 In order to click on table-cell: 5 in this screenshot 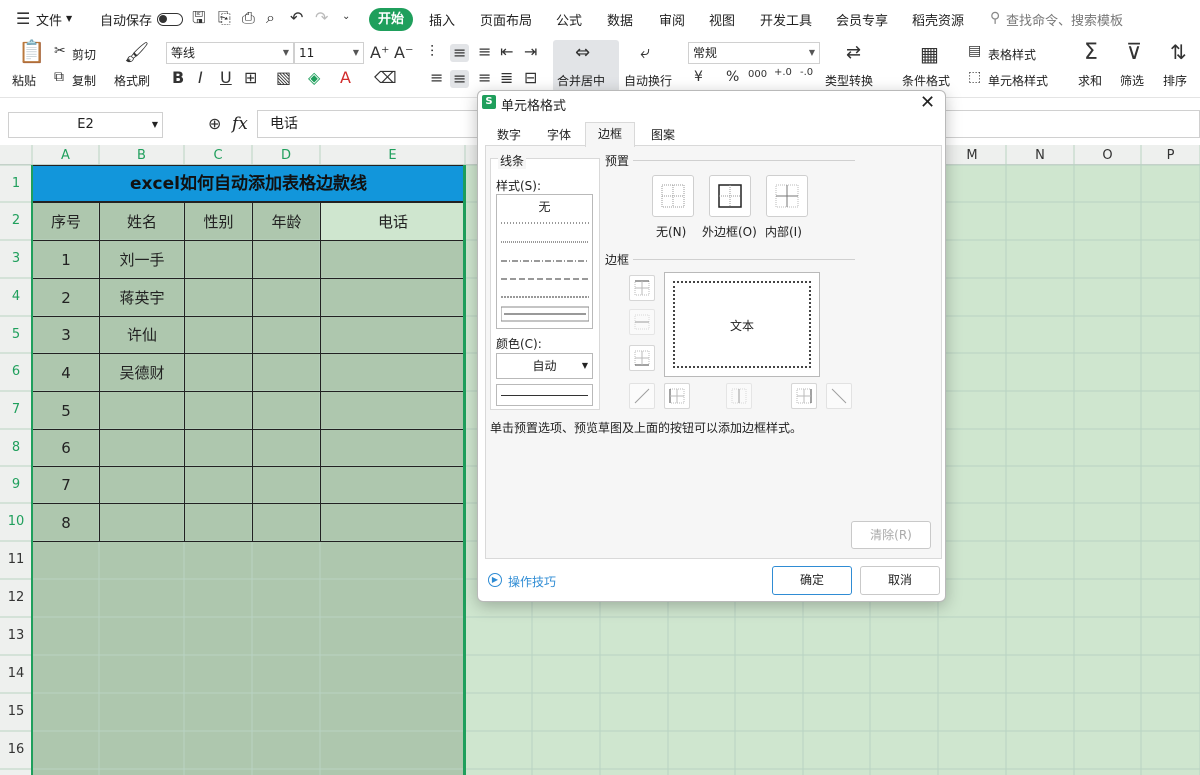, I will do `click(66, 410)`.